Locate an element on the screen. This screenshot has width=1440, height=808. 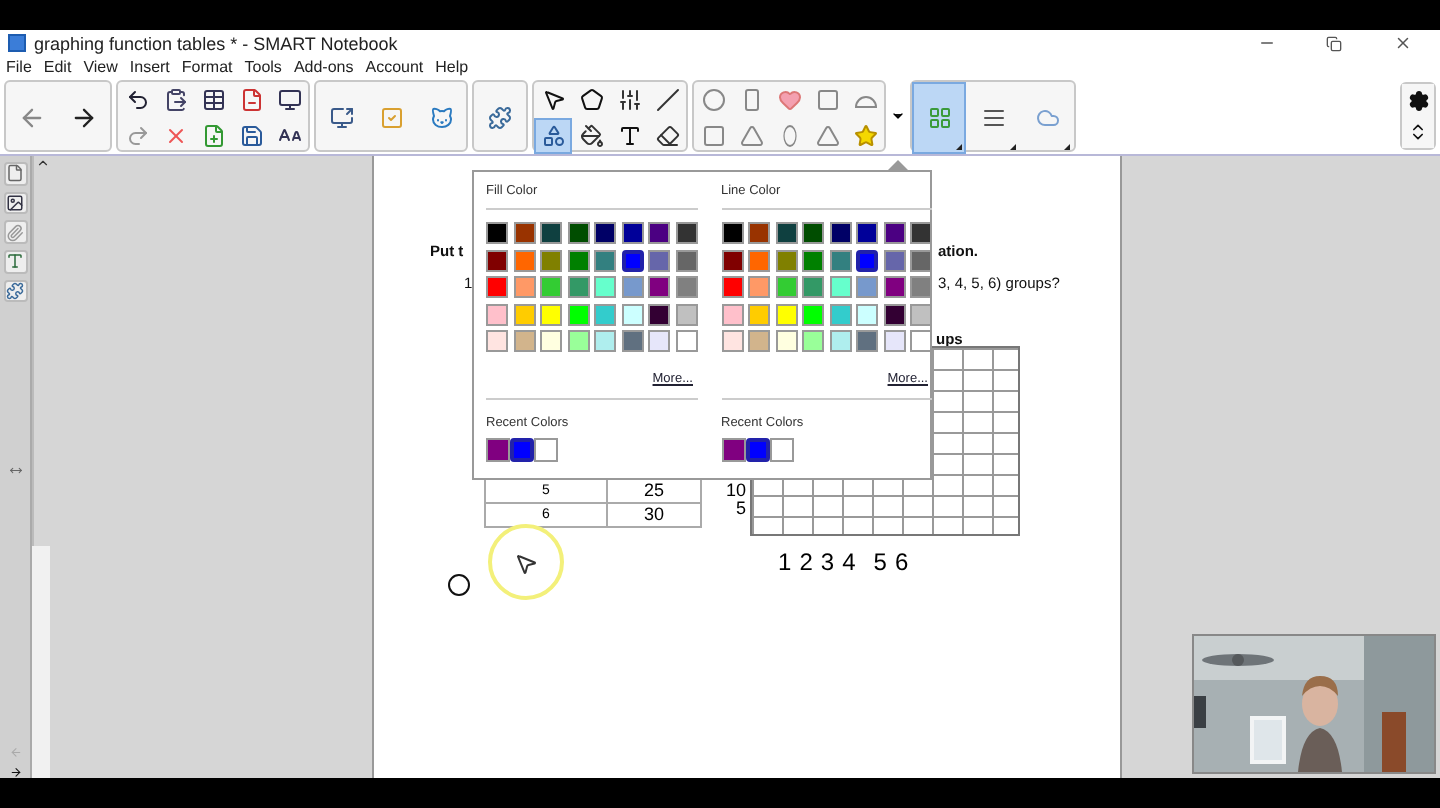
axis-label: 3 is located at coordinates (827, 562).